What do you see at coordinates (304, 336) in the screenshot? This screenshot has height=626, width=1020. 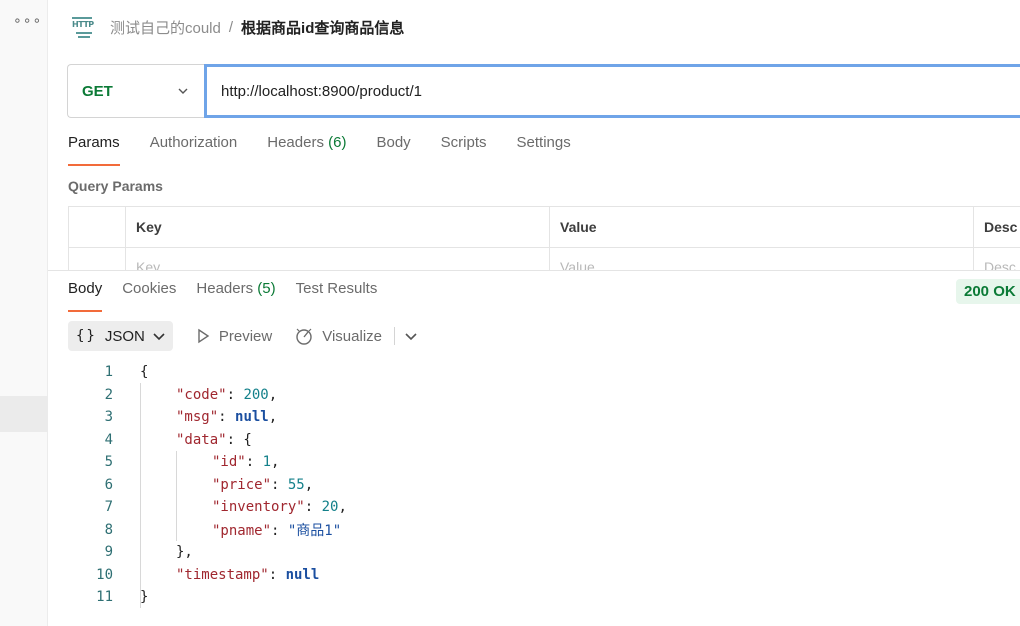 I see `visualize-icon` at bounding box center [304, 336].